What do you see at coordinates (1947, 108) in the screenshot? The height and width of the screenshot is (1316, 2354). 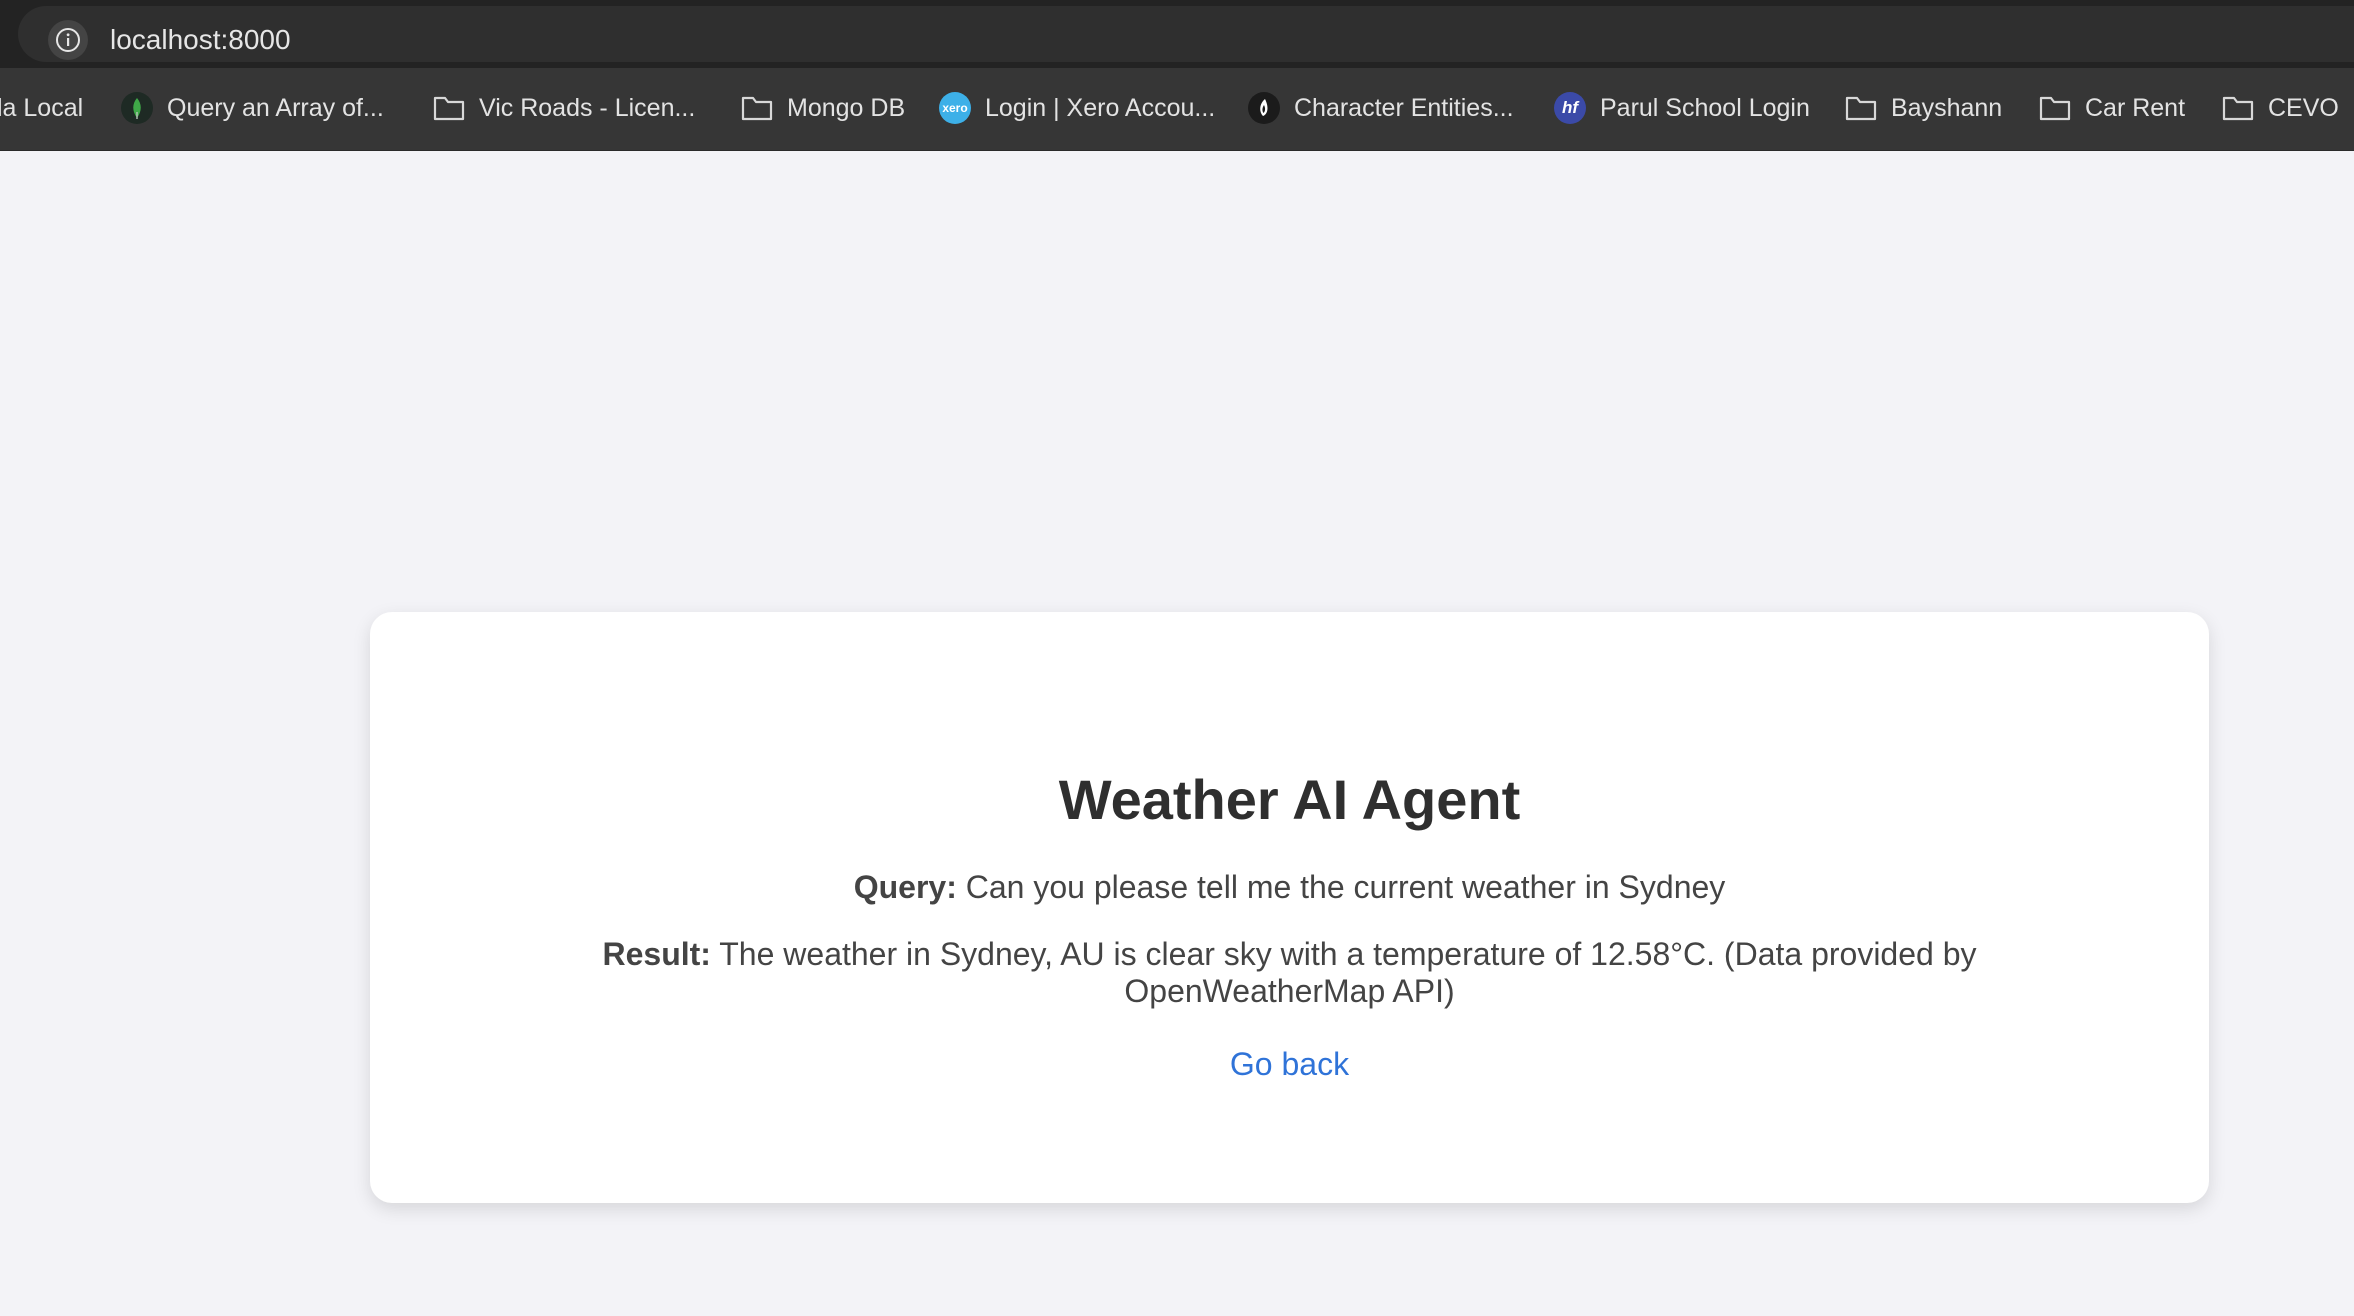 I see `bookmark-label: Bayshann` at bounding box center [1947, 108].